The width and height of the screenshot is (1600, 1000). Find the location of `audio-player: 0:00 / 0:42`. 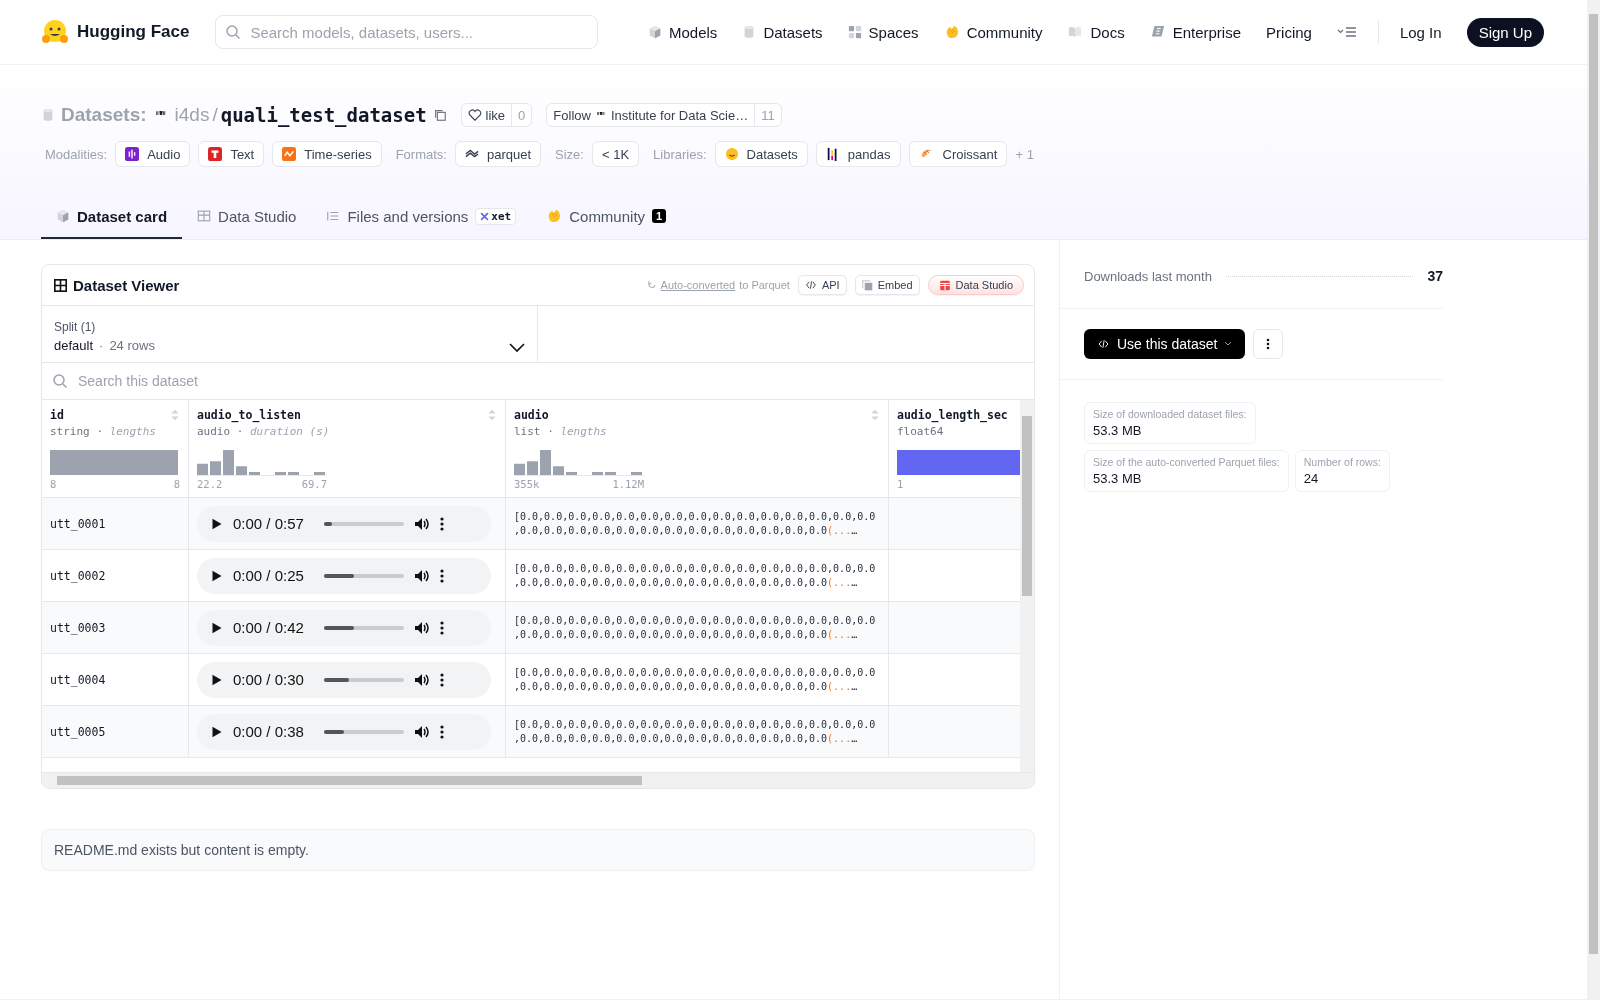

audio-player: 0:00 / 0:42 is located at coordinates (344, 627).